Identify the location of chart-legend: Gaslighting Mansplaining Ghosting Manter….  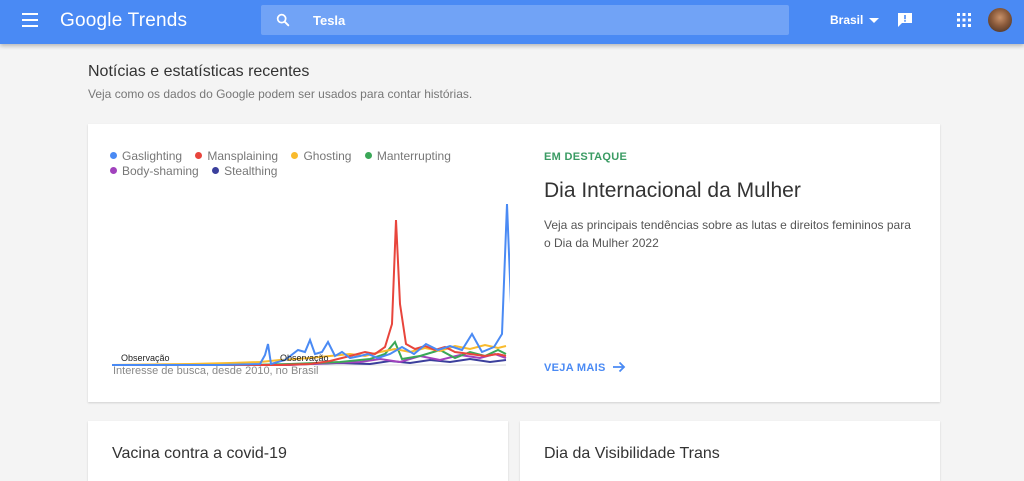
(300, 164).